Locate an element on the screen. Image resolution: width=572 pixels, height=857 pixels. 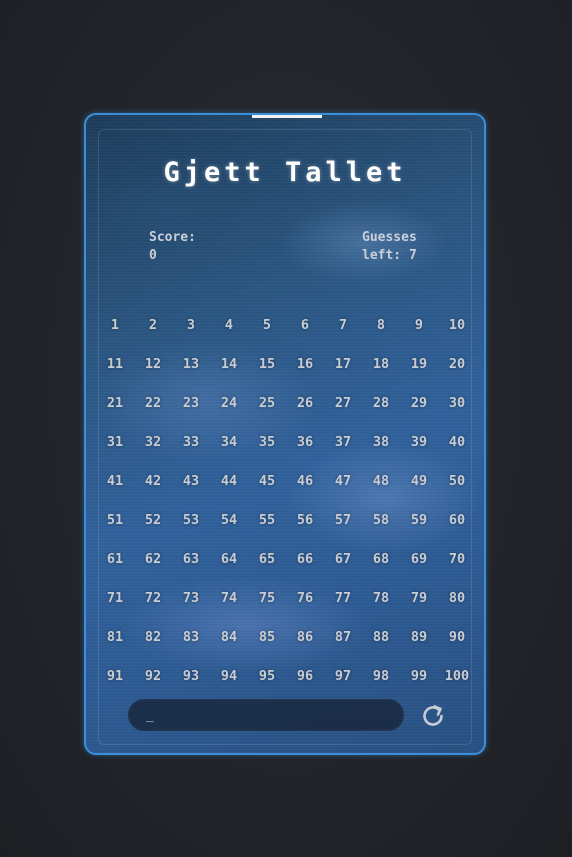
number-cell: 99 is located at coordinates (419, 675).